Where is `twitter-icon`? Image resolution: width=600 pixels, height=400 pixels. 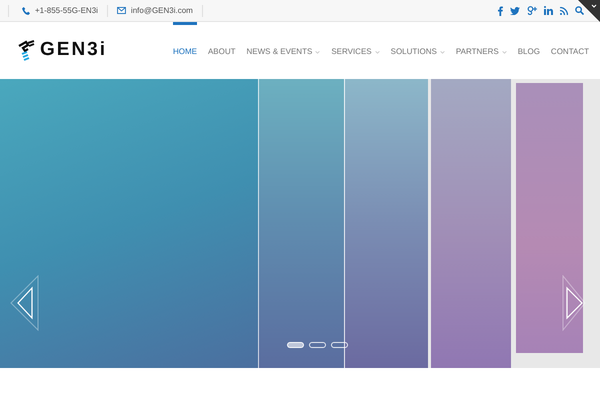
twitter-icon is located at coordinates (515, 10).